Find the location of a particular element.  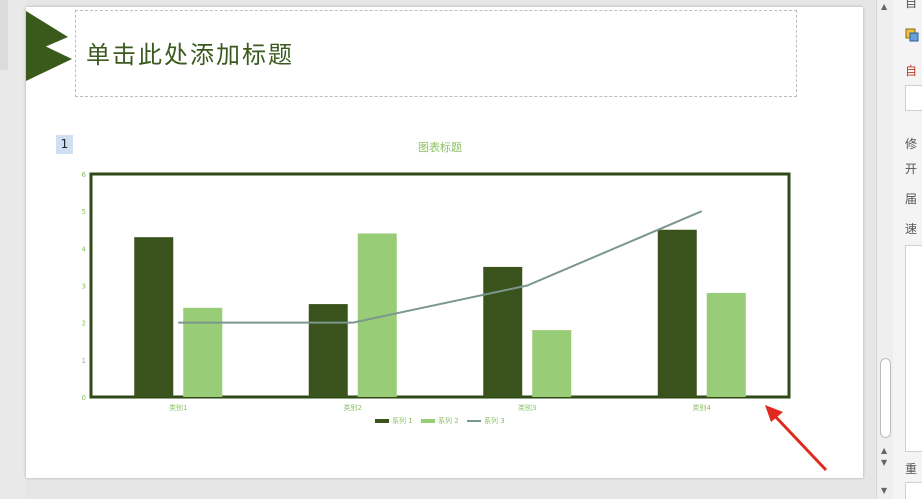

bar-1-类别3 is located at coordinates (503, 331).